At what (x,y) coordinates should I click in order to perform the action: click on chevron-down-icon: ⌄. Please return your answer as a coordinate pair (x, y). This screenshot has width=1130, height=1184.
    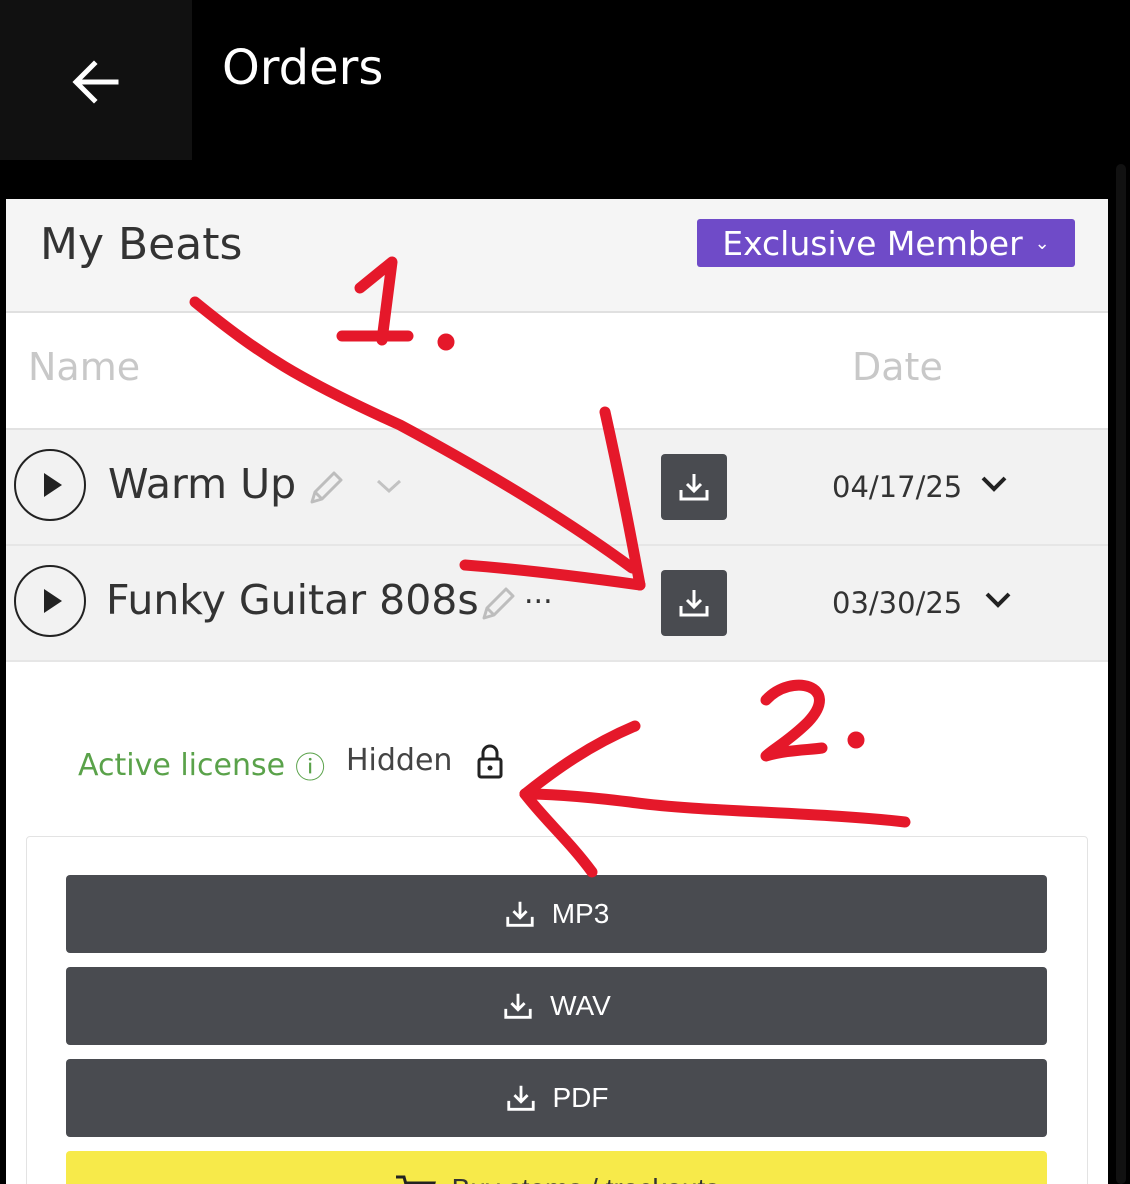
    Looking at the image, I should click on (1042, 243).